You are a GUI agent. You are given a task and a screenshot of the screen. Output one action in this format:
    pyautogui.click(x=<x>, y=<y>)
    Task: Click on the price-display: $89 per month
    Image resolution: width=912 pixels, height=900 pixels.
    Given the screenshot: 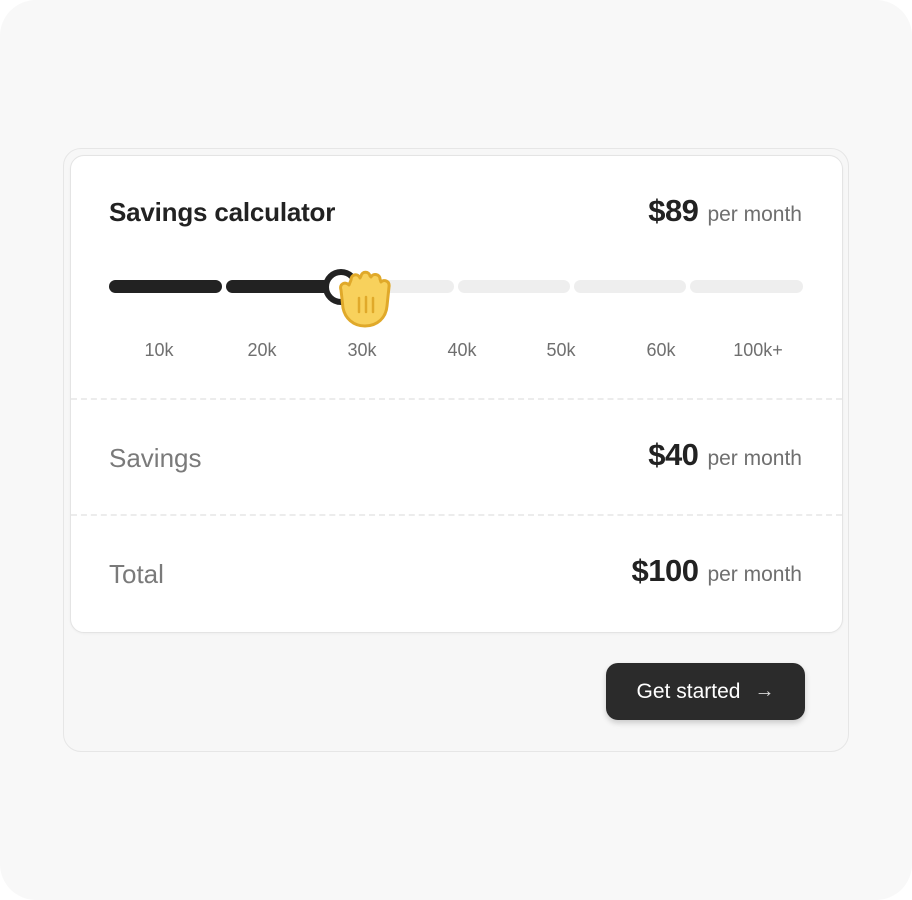 What is the action you would take?
    pyautogui.click(x=725, y=211)
    